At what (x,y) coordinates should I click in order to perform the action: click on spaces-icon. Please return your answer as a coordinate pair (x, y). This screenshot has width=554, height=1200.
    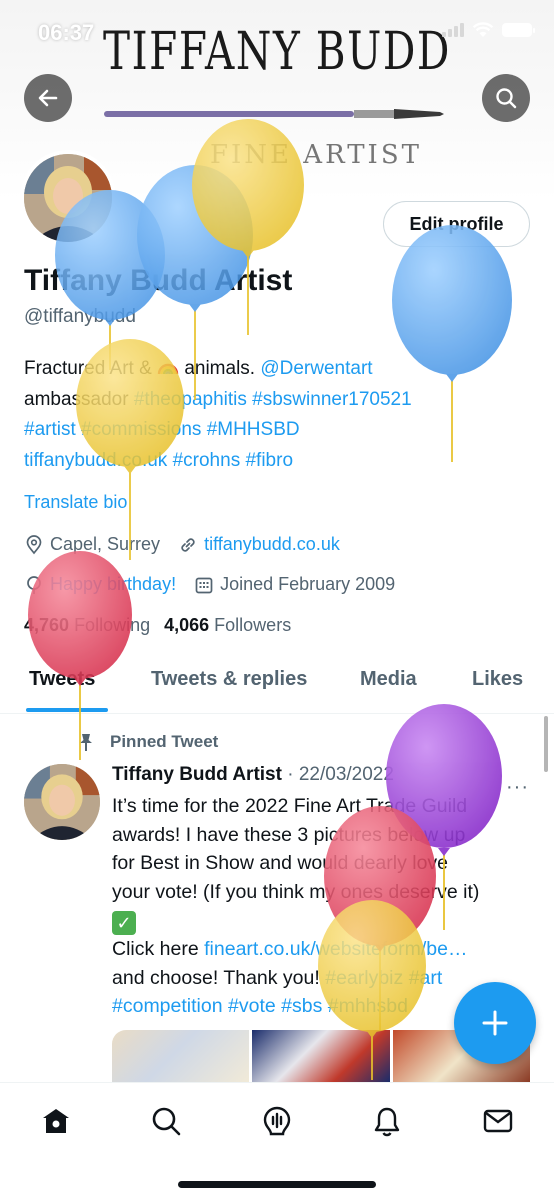
    Looking at the image, I should click on (277, 1121).